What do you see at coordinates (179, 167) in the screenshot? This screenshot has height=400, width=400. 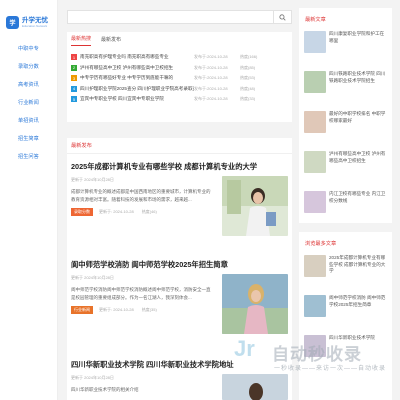 I see `article-title: 2025年成都计算机专业有哪些学校 成都计算机专业的大学` at bounding box center [179, 167].